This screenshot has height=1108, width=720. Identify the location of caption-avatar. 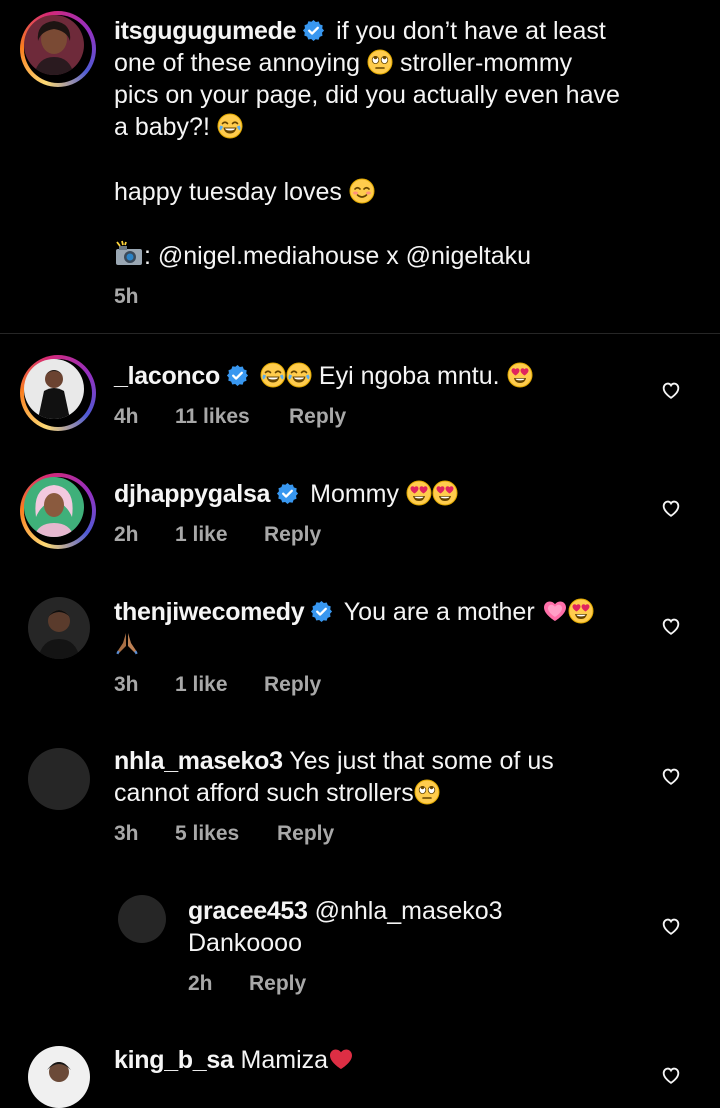
(58, 49).